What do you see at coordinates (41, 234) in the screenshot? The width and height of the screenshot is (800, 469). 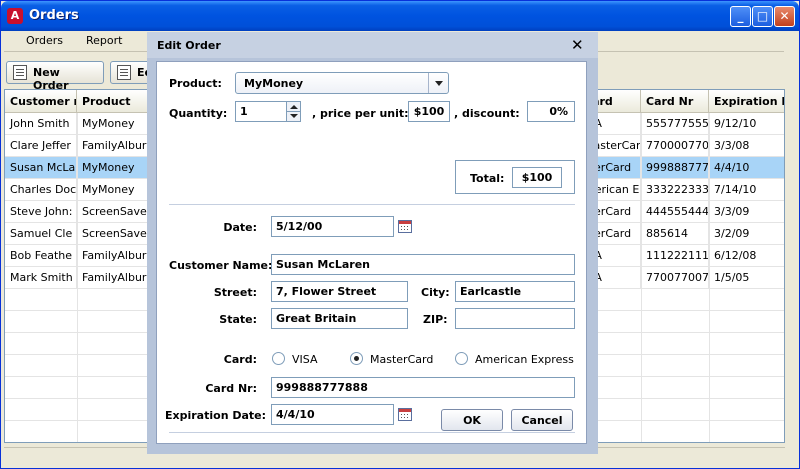 I see `table-cell: Samuel Cle` at bounding box center [41, 234].